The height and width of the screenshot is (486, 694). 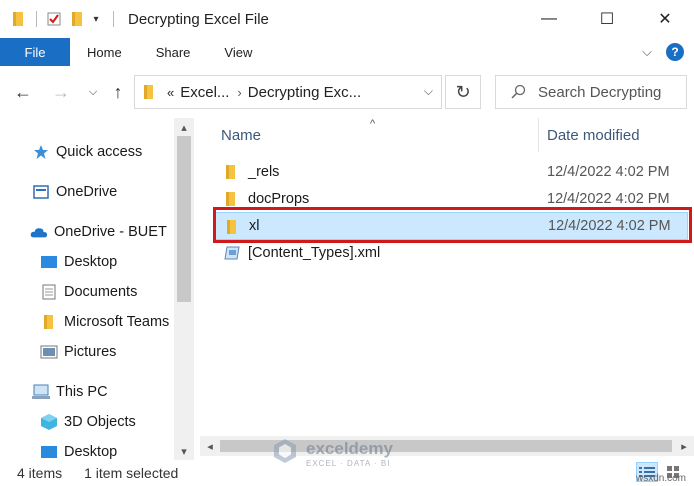 I want to click on minimize-button: —, so click(x=549, y=19).